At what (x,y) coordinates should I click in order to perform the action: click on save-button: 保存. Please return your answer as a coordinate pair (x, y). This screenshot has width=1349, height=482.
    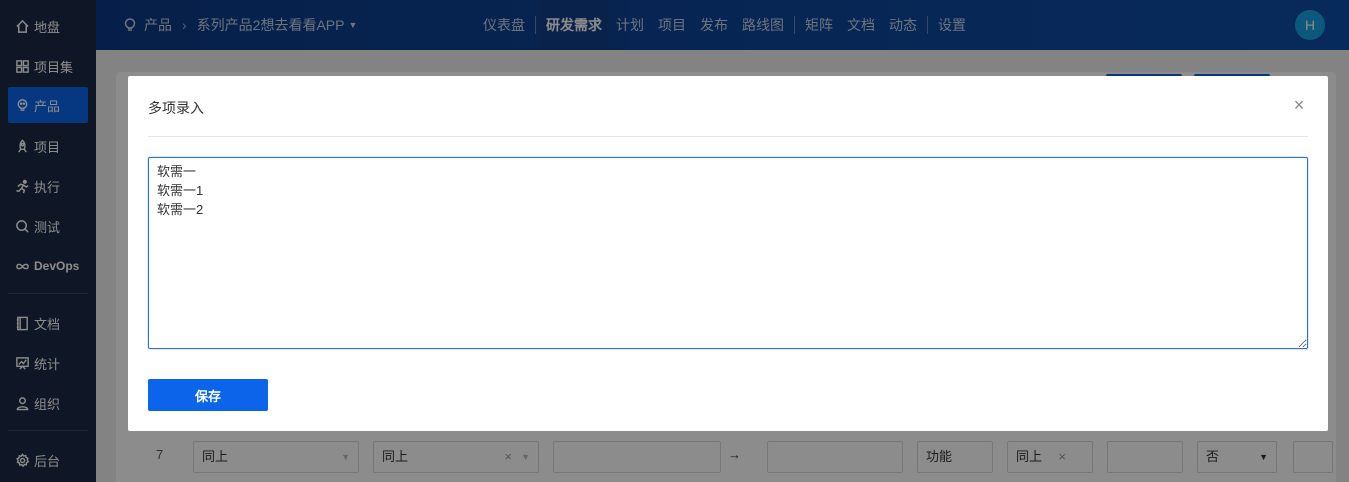
    Looking at the image, I should click on (208, 395).